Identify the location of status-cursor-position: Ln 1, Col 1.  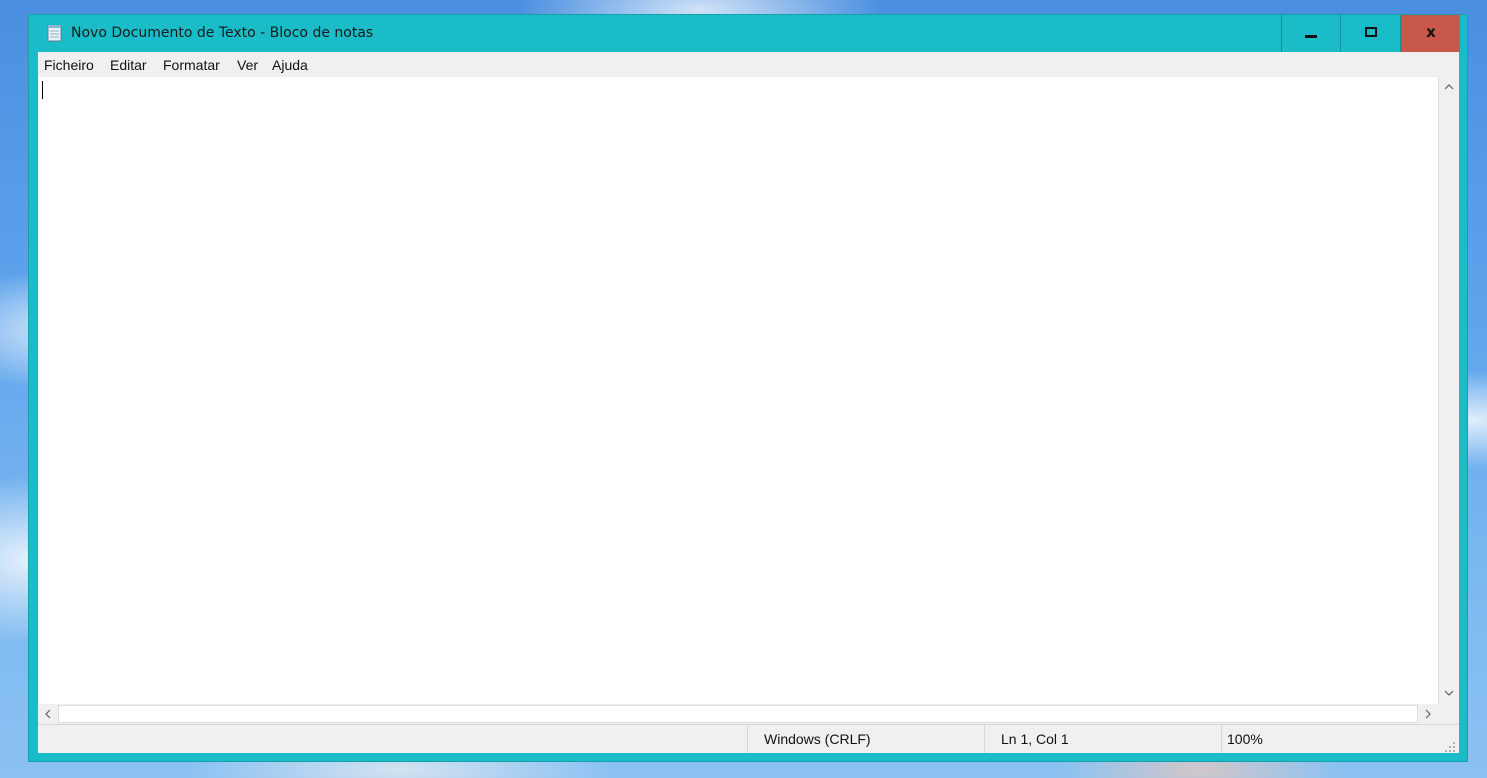
(1035, 739).